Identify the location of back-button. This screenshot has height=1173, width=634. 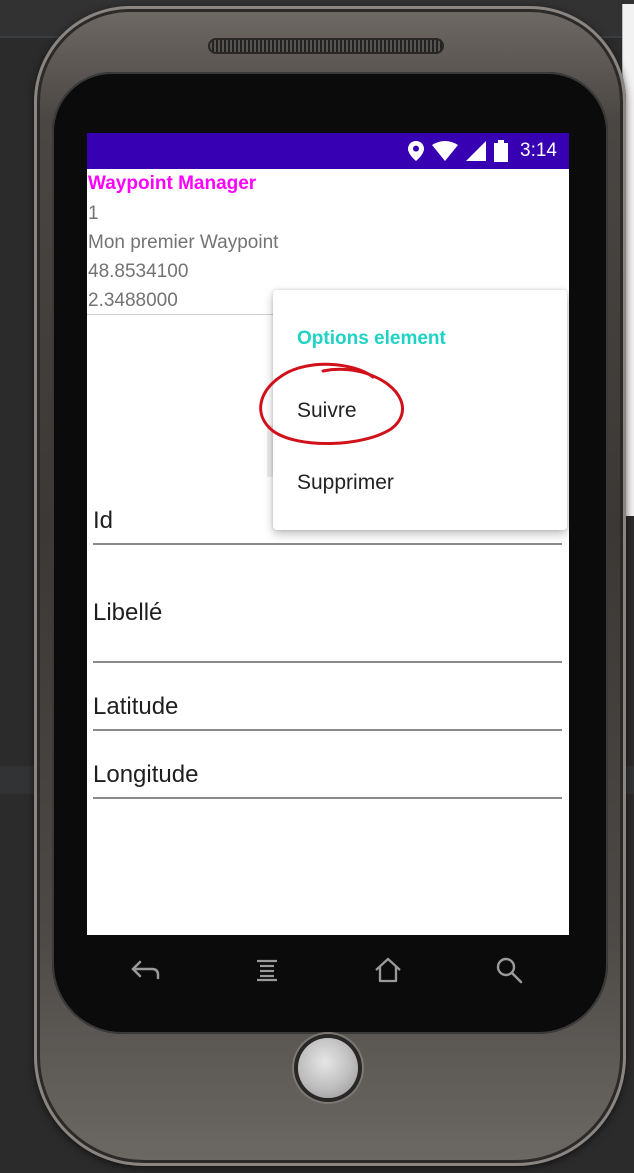
(145, 970).